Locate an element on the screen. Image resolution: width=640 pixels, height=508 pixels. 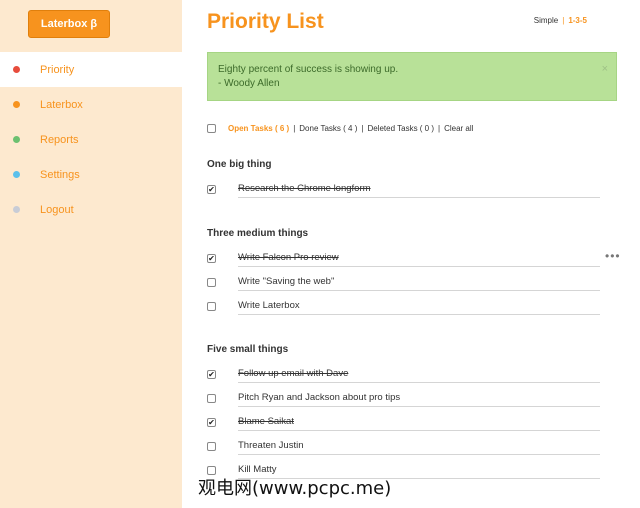
sidebar-item-label: Laterbox is located at coordinates (61, 104).